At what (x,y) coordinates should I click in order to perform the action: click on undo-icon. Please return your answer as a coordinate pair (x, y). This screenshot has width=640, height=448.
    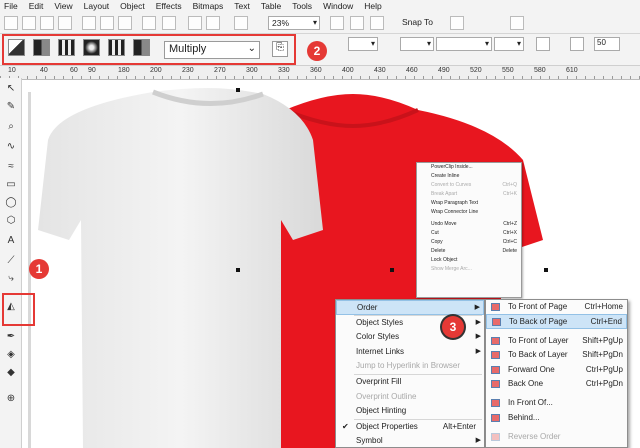
    Looking at the image, I should click on (149, 23).